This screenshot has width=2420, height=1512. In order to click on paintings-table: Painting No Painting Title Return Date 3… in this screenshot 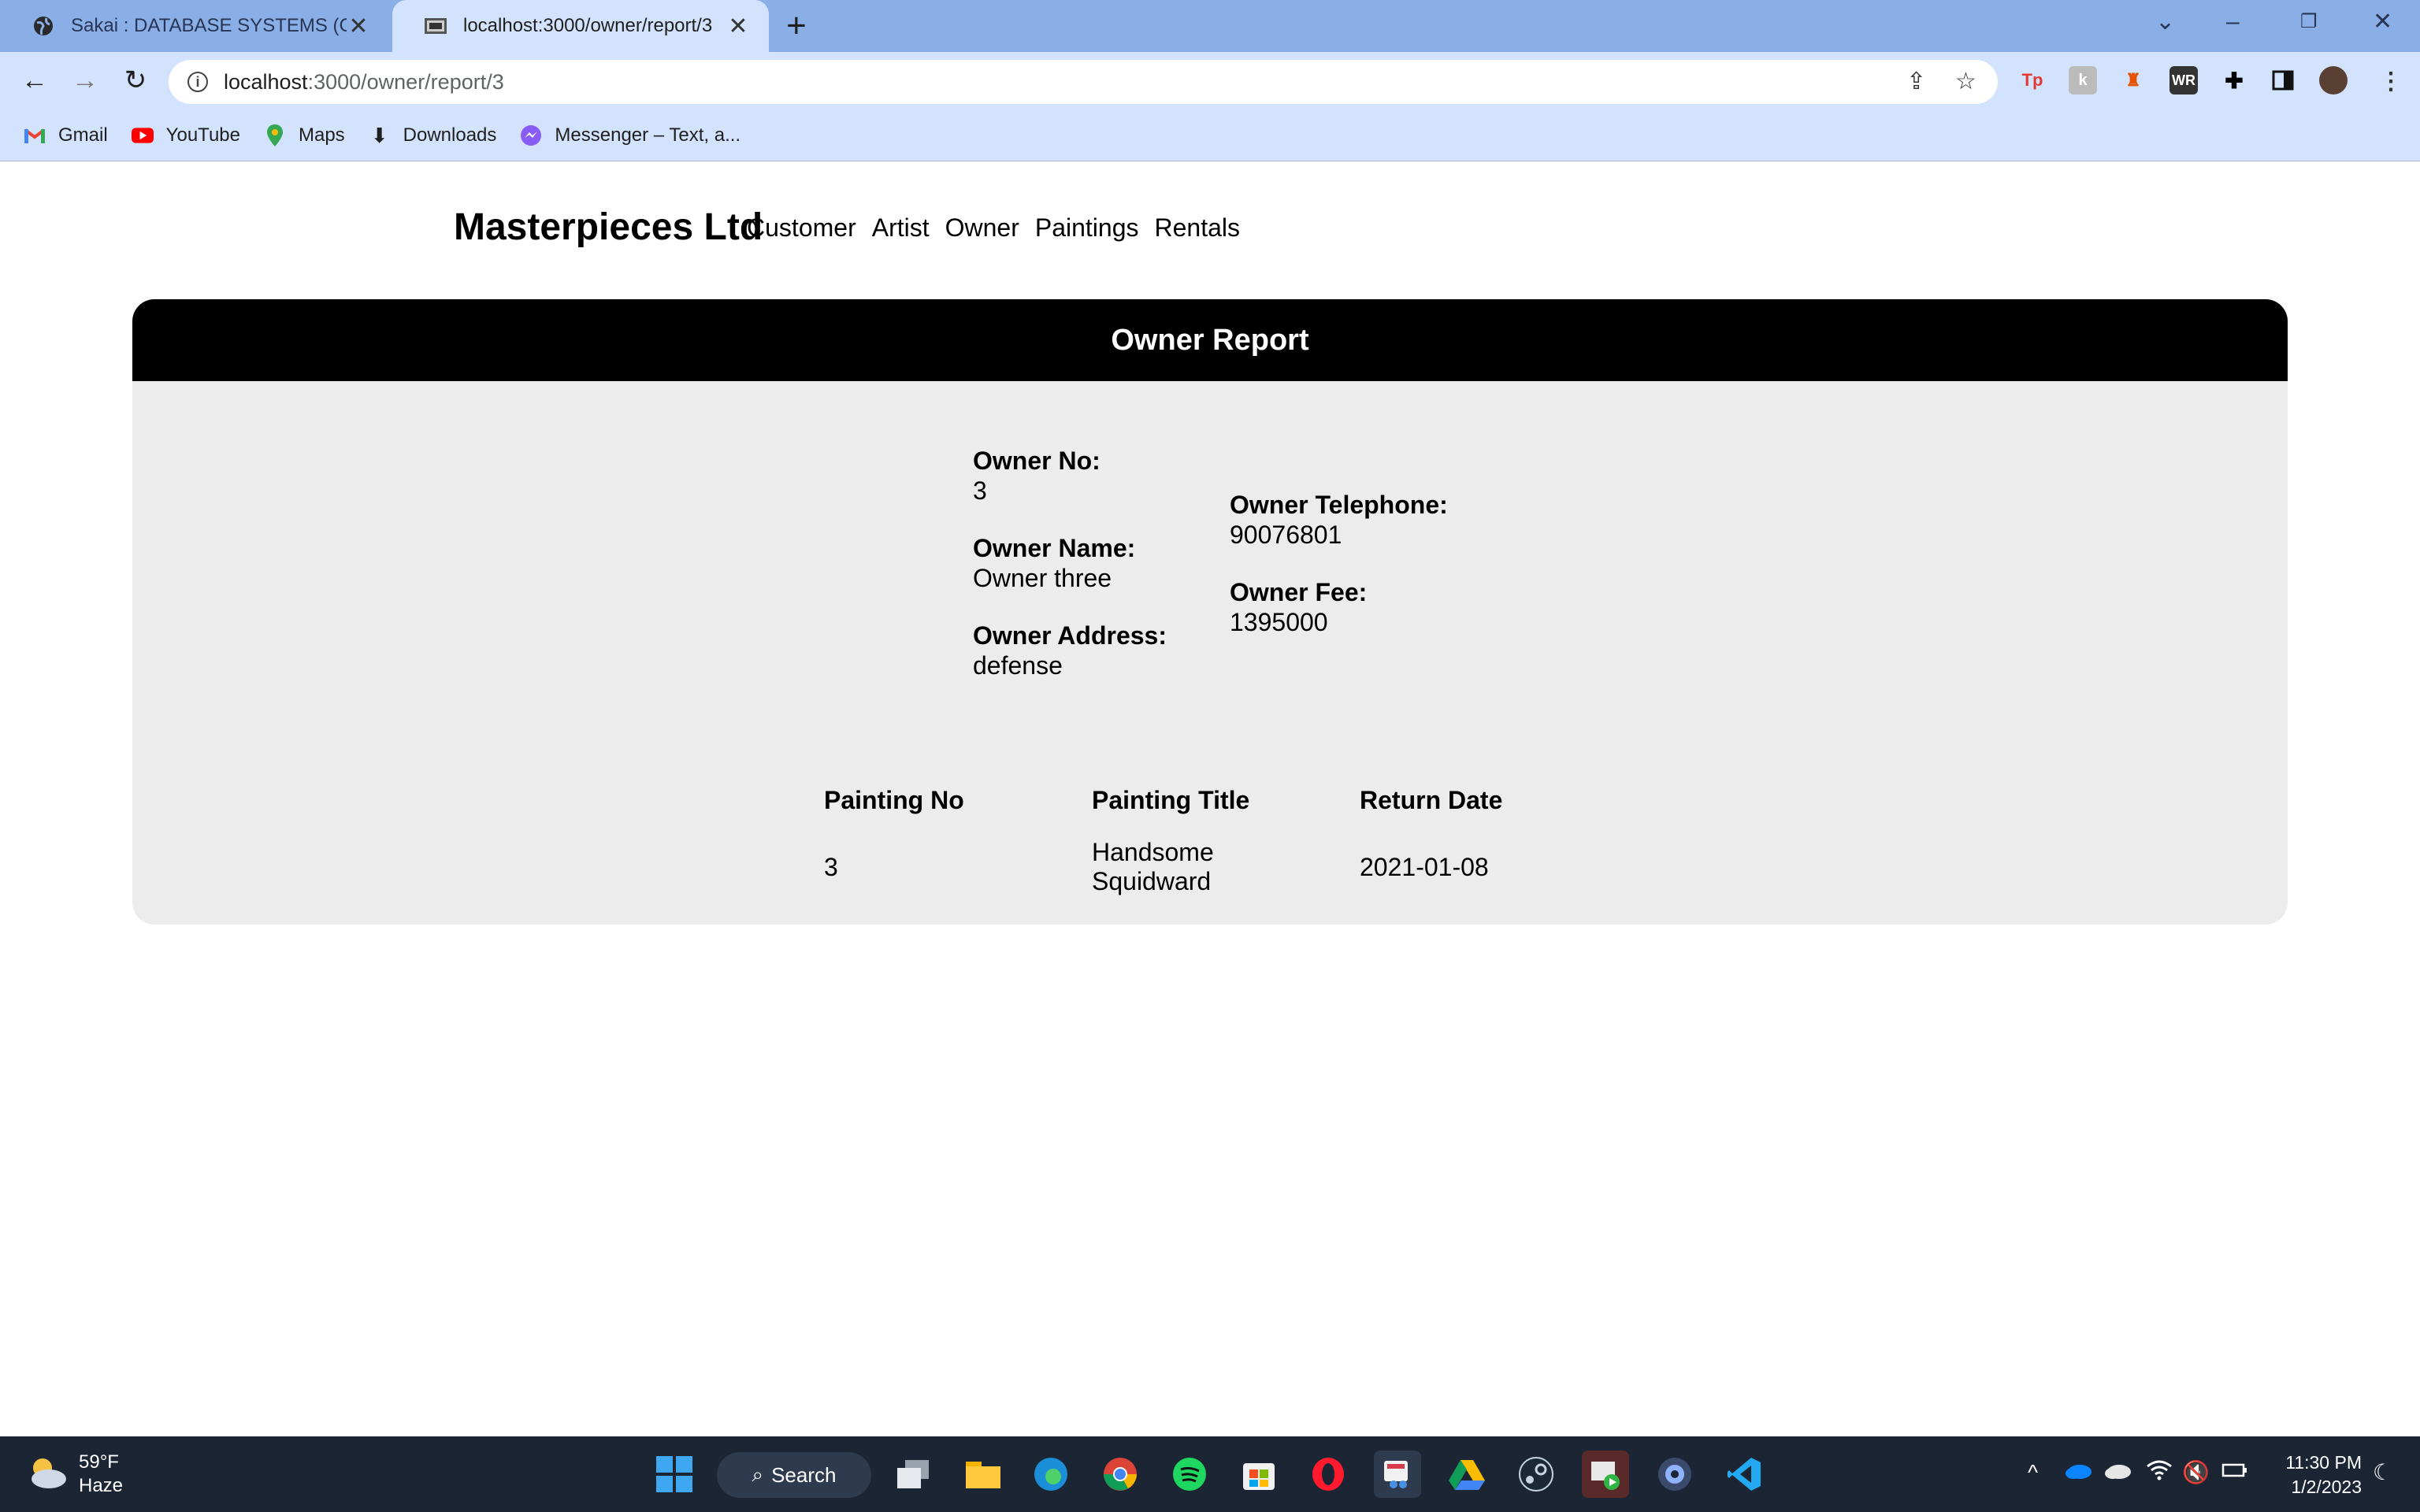, I will do `click(1194, 839)`.